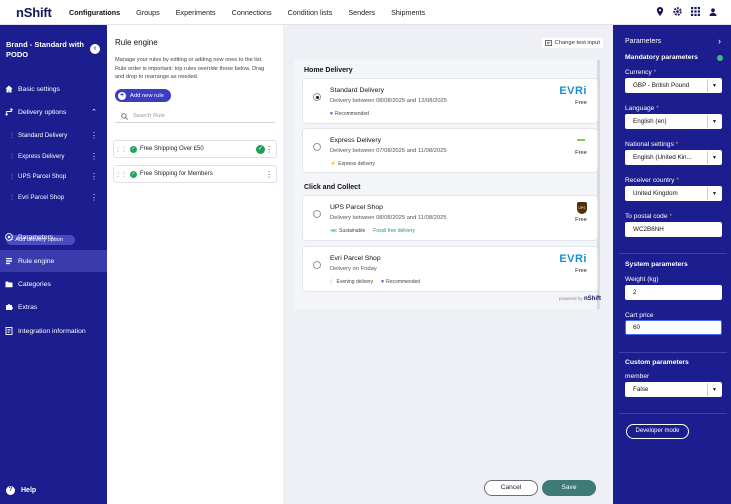  I want to click on custom-parameters-heading: Custom parameters, so click(657, 362).